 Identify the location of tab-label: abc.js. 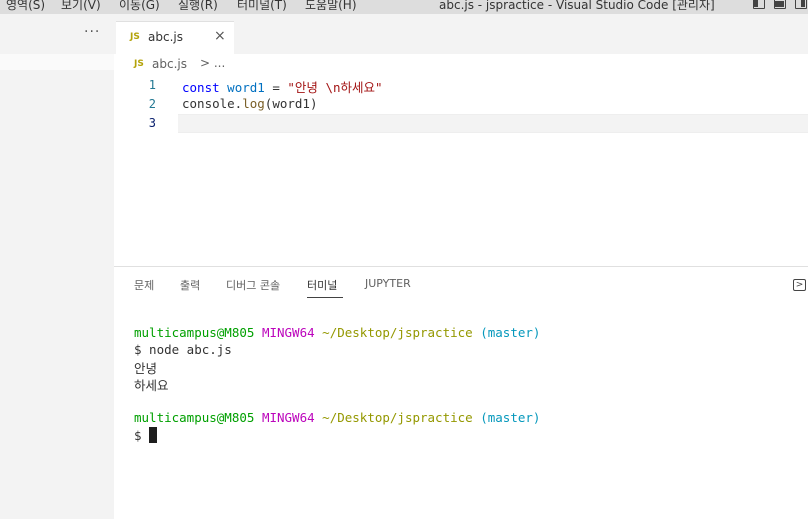
(165, 37).